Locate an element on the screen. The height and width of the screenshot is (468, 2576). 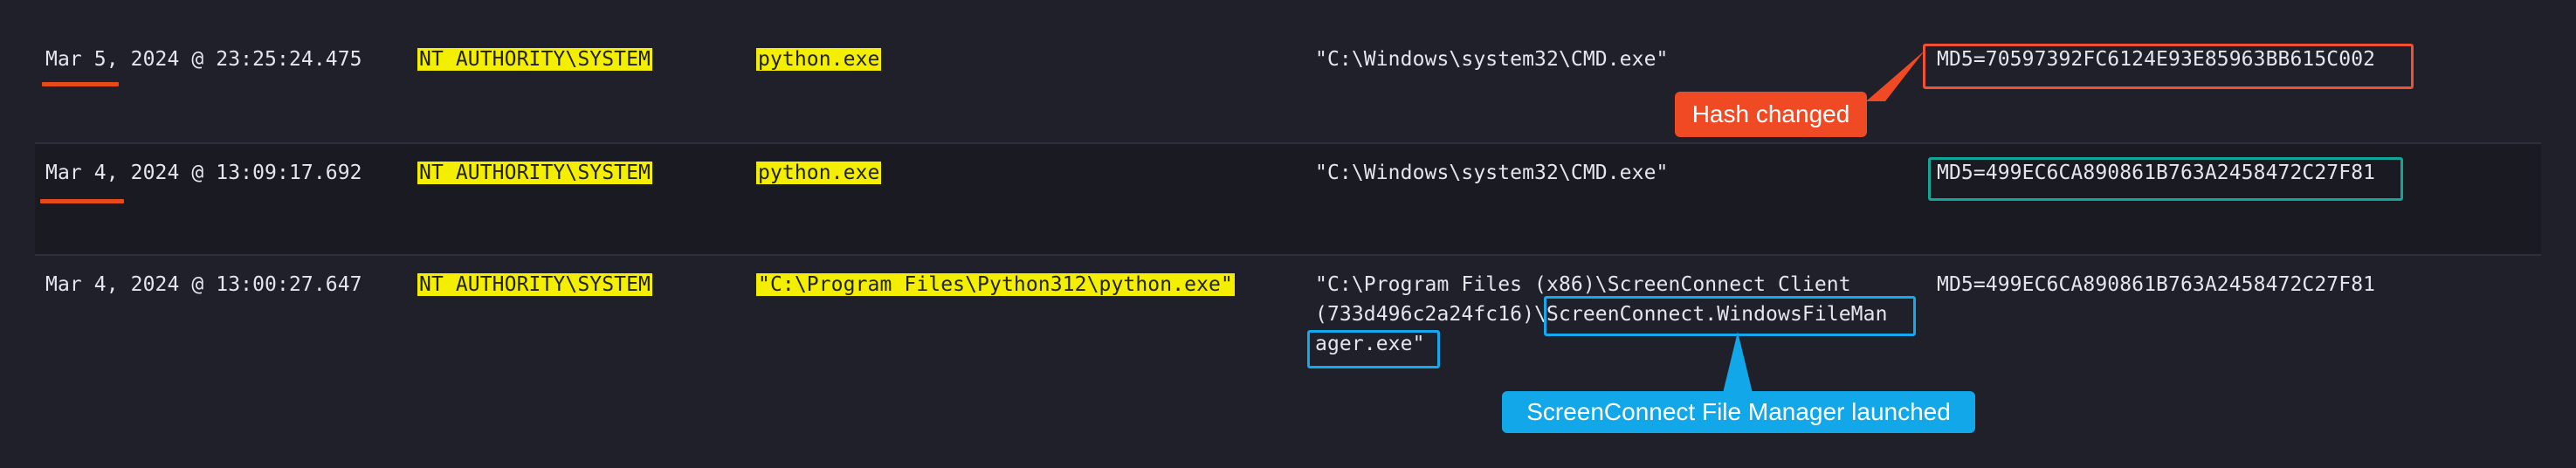
screenconnect-callout-pointer is located at coordinates (1738, 362).